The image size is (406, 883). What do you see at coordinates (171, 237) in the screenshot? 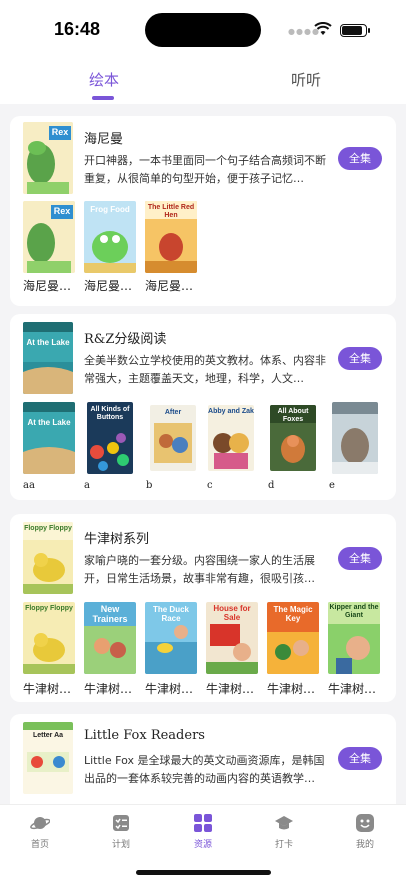
I see `book-thumb: The Little Red Hen` at bounding box center [171, 237].